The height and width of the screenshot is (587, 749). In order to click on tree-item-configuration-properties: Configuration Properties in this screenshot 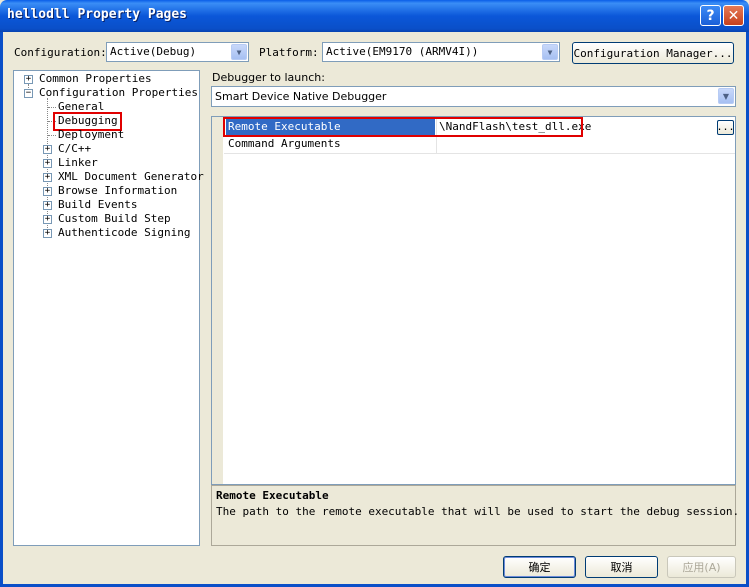, I will do `click(118, 93)`.